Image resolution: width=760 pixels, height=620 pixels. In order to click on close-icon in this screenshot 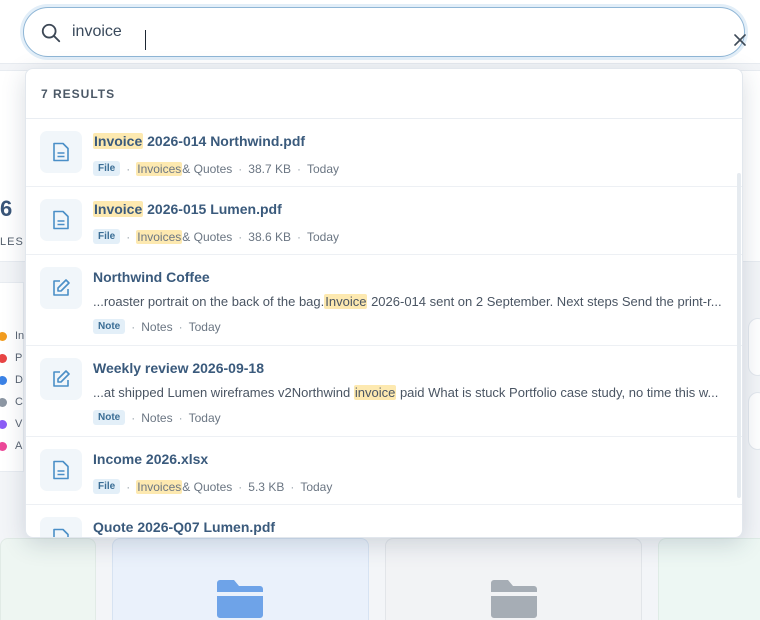, I will do `click(740, 40)`.